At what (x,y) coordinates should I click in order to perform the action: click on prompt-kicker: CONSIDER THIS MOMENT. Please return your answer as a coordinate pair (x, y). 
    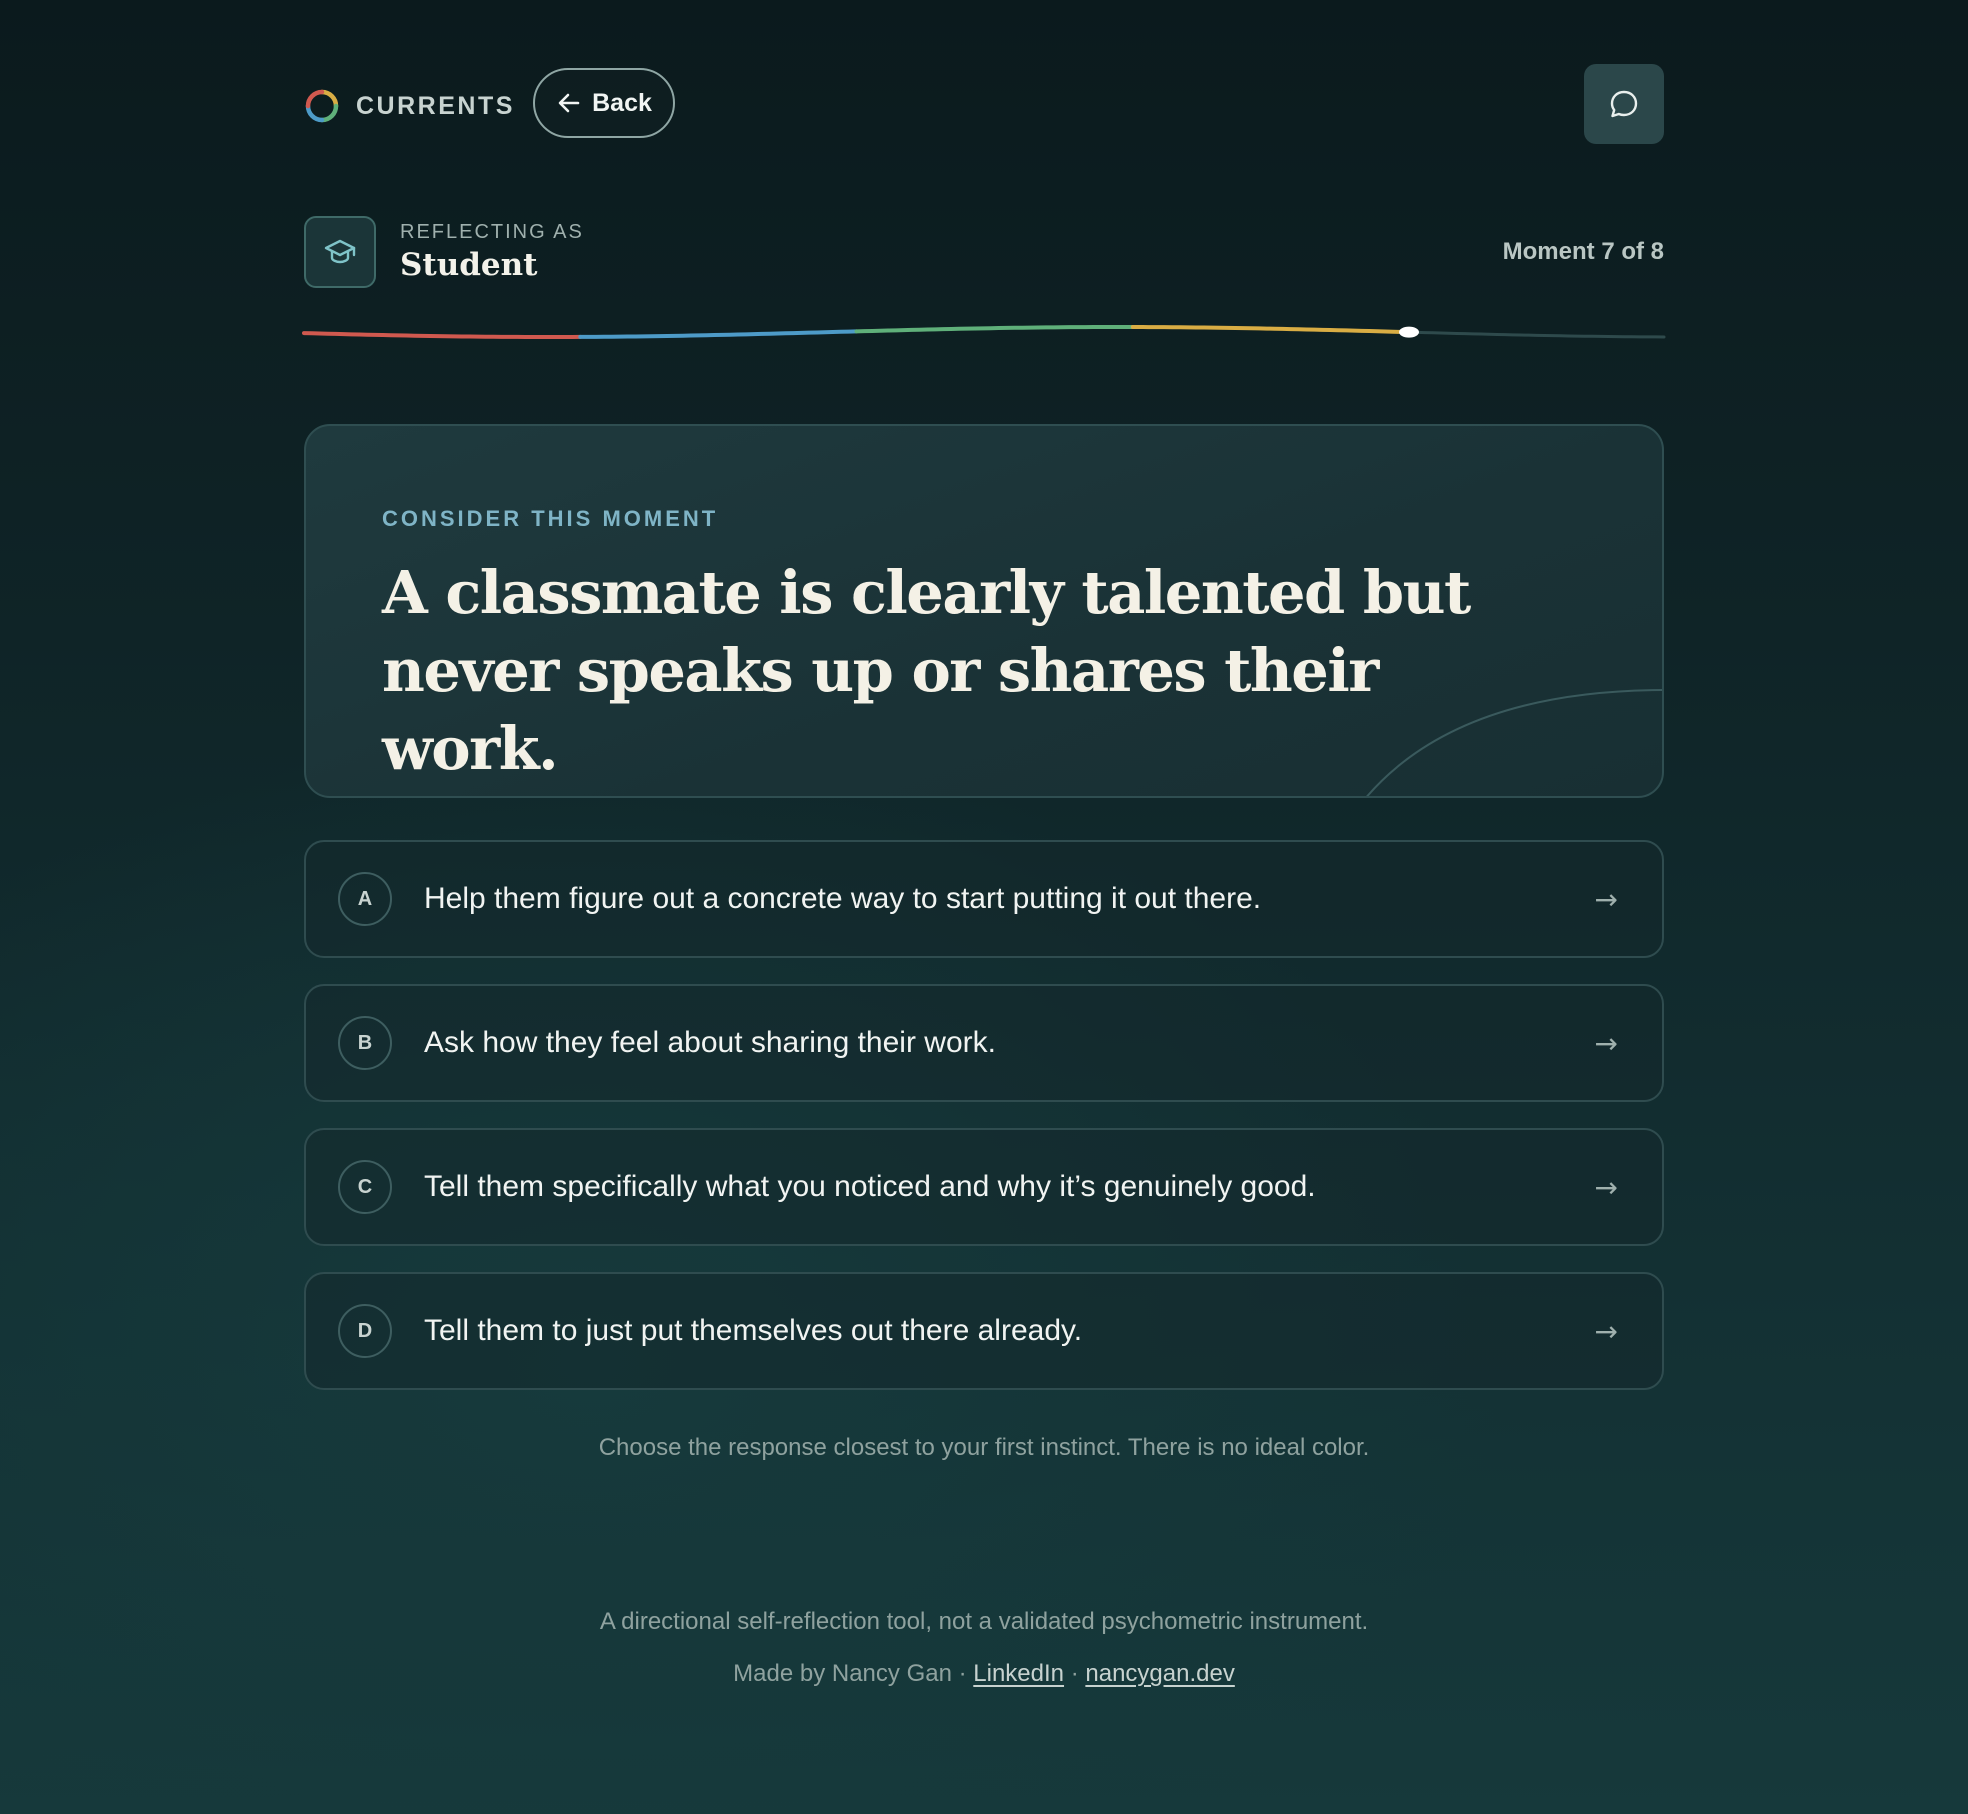
    Looking at the image, I should click on (550, 518).